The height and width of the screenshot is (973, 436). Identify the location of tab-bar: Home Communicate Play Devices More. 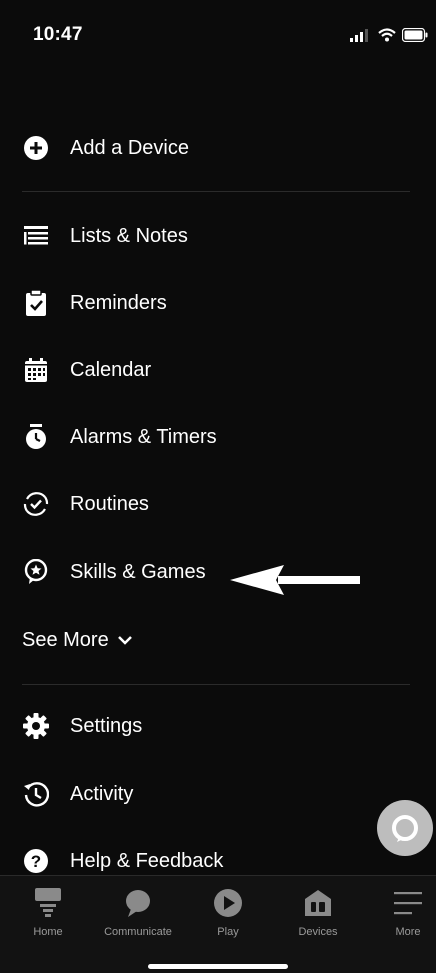
(218, 924).